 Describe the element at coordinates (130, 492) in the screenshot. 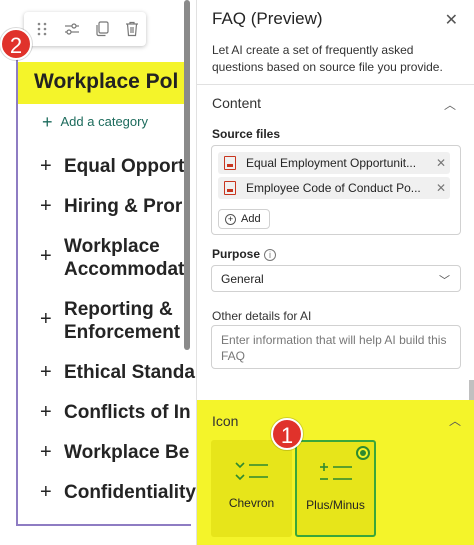

I see `faq-item-label: Confidentiality` at that location.